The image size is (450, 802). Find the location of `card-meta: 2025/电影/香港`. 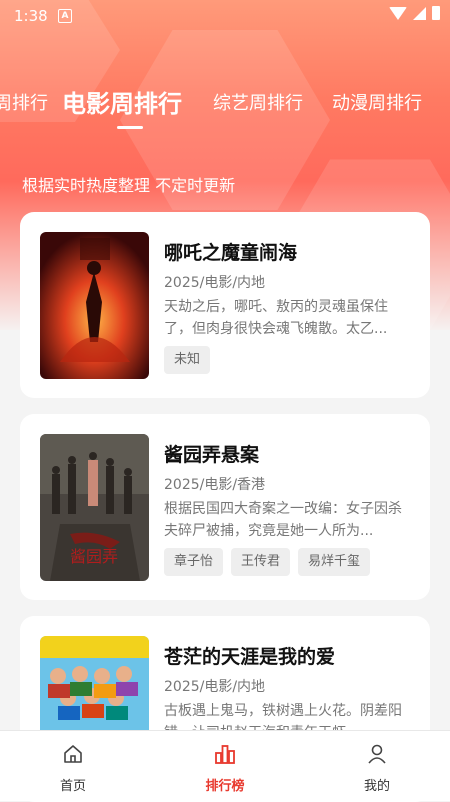

card-meta: 2025/电影/香港 is located at coordinates (215, 485).